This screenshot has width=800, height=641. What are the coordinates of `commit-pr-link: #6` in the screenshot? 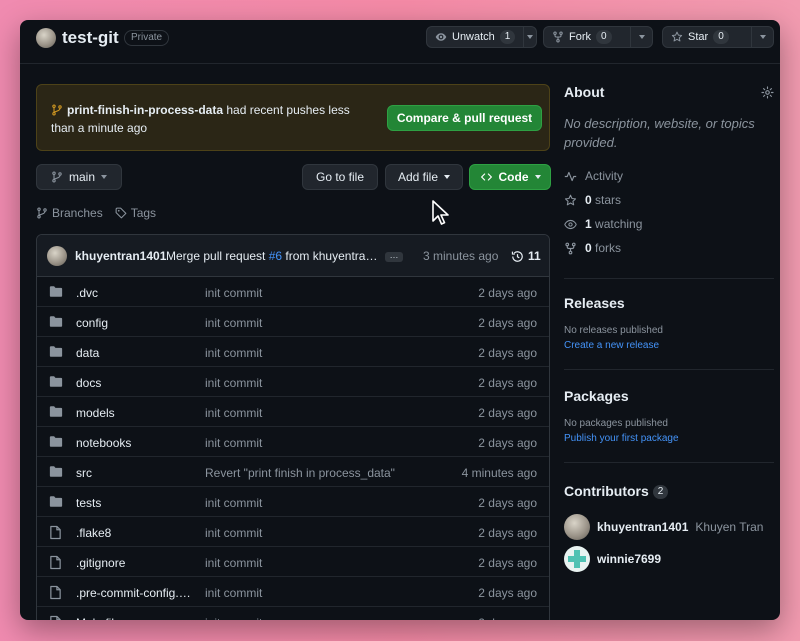 It's located at (275, 256).